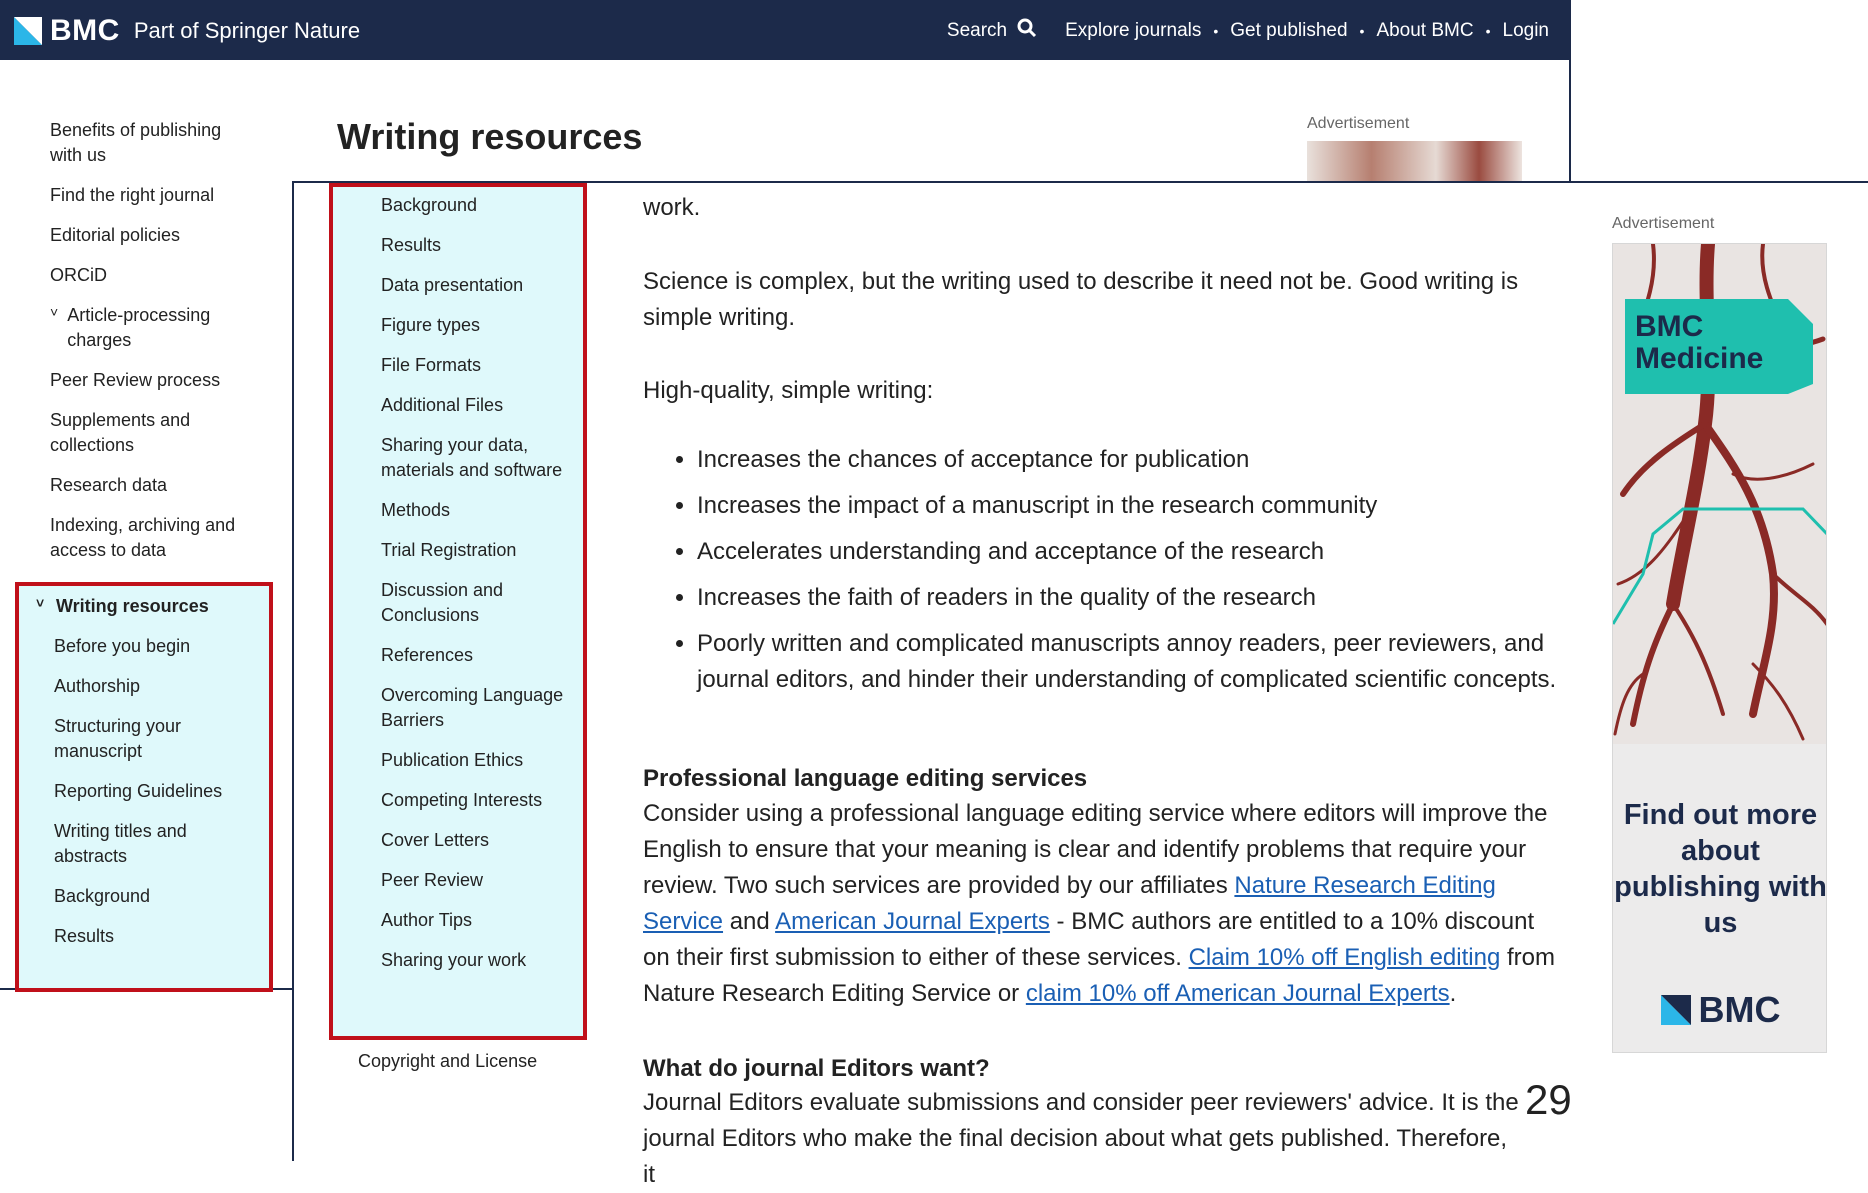 This screenshot has height=1193, width=1868. What do you see at coordinates (481, 708) in the screenshot?
I see `sidebar-item-language-barriers: Overcoming Language Barriers` at bounding box center [481, 708].